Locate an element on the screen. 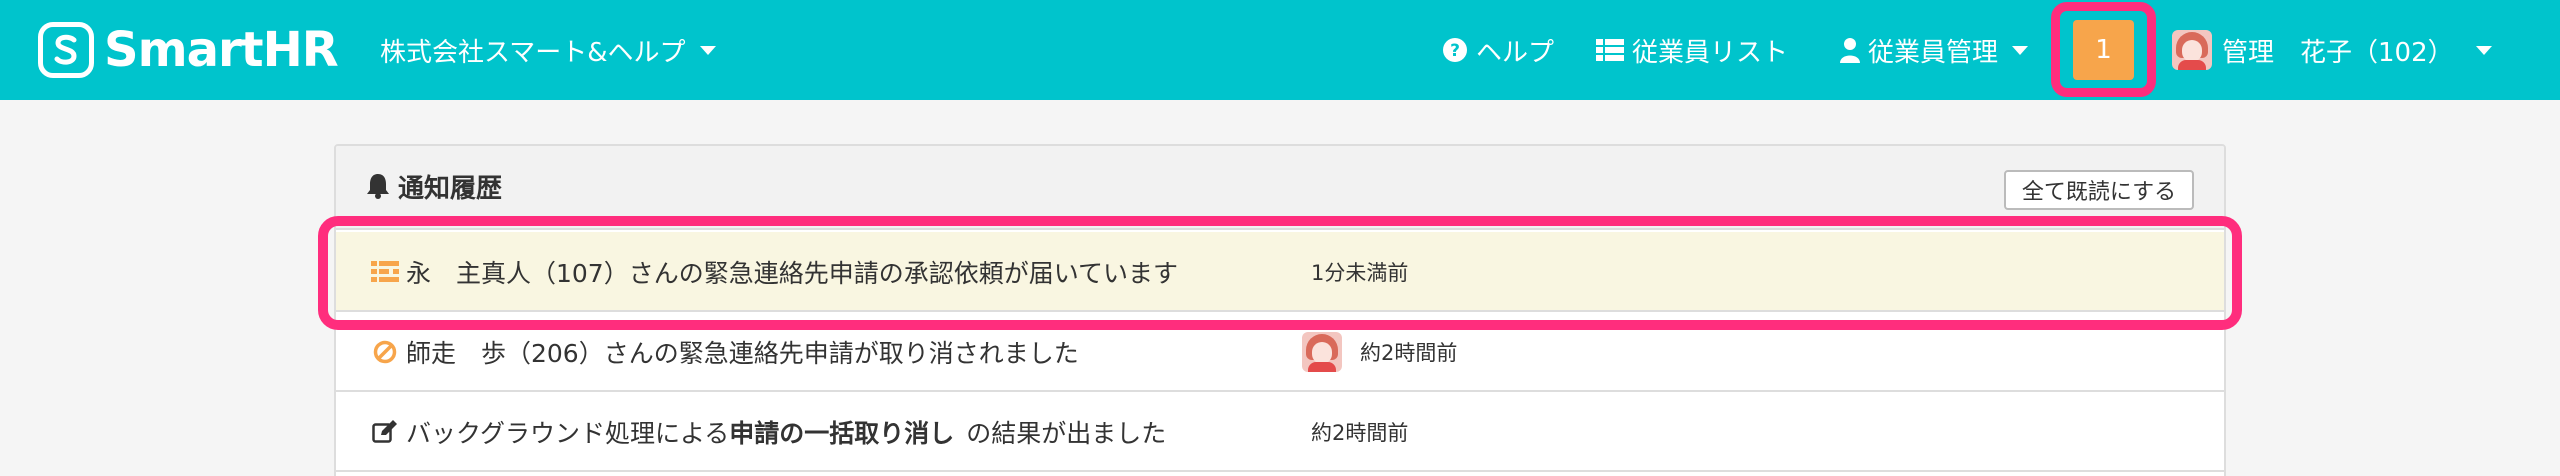 This screenshot has height=476, width=2560. notification-text-bold: 申請の一括取り消し is located at coordinates (842, 433).